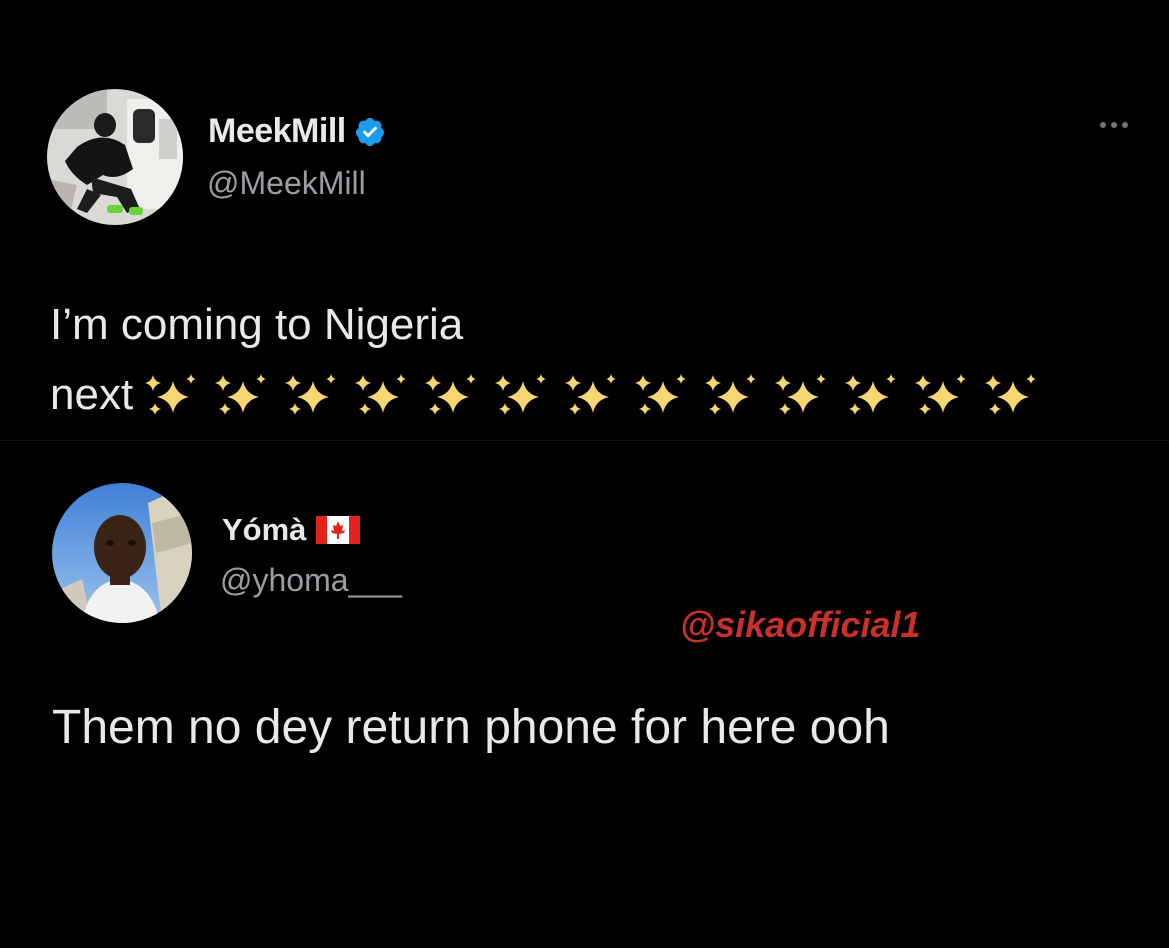  Describe the element at coordinates (471, 727) in the screenshot. I see `tweet-text: Them no dey return phone for here ooh` at that location.